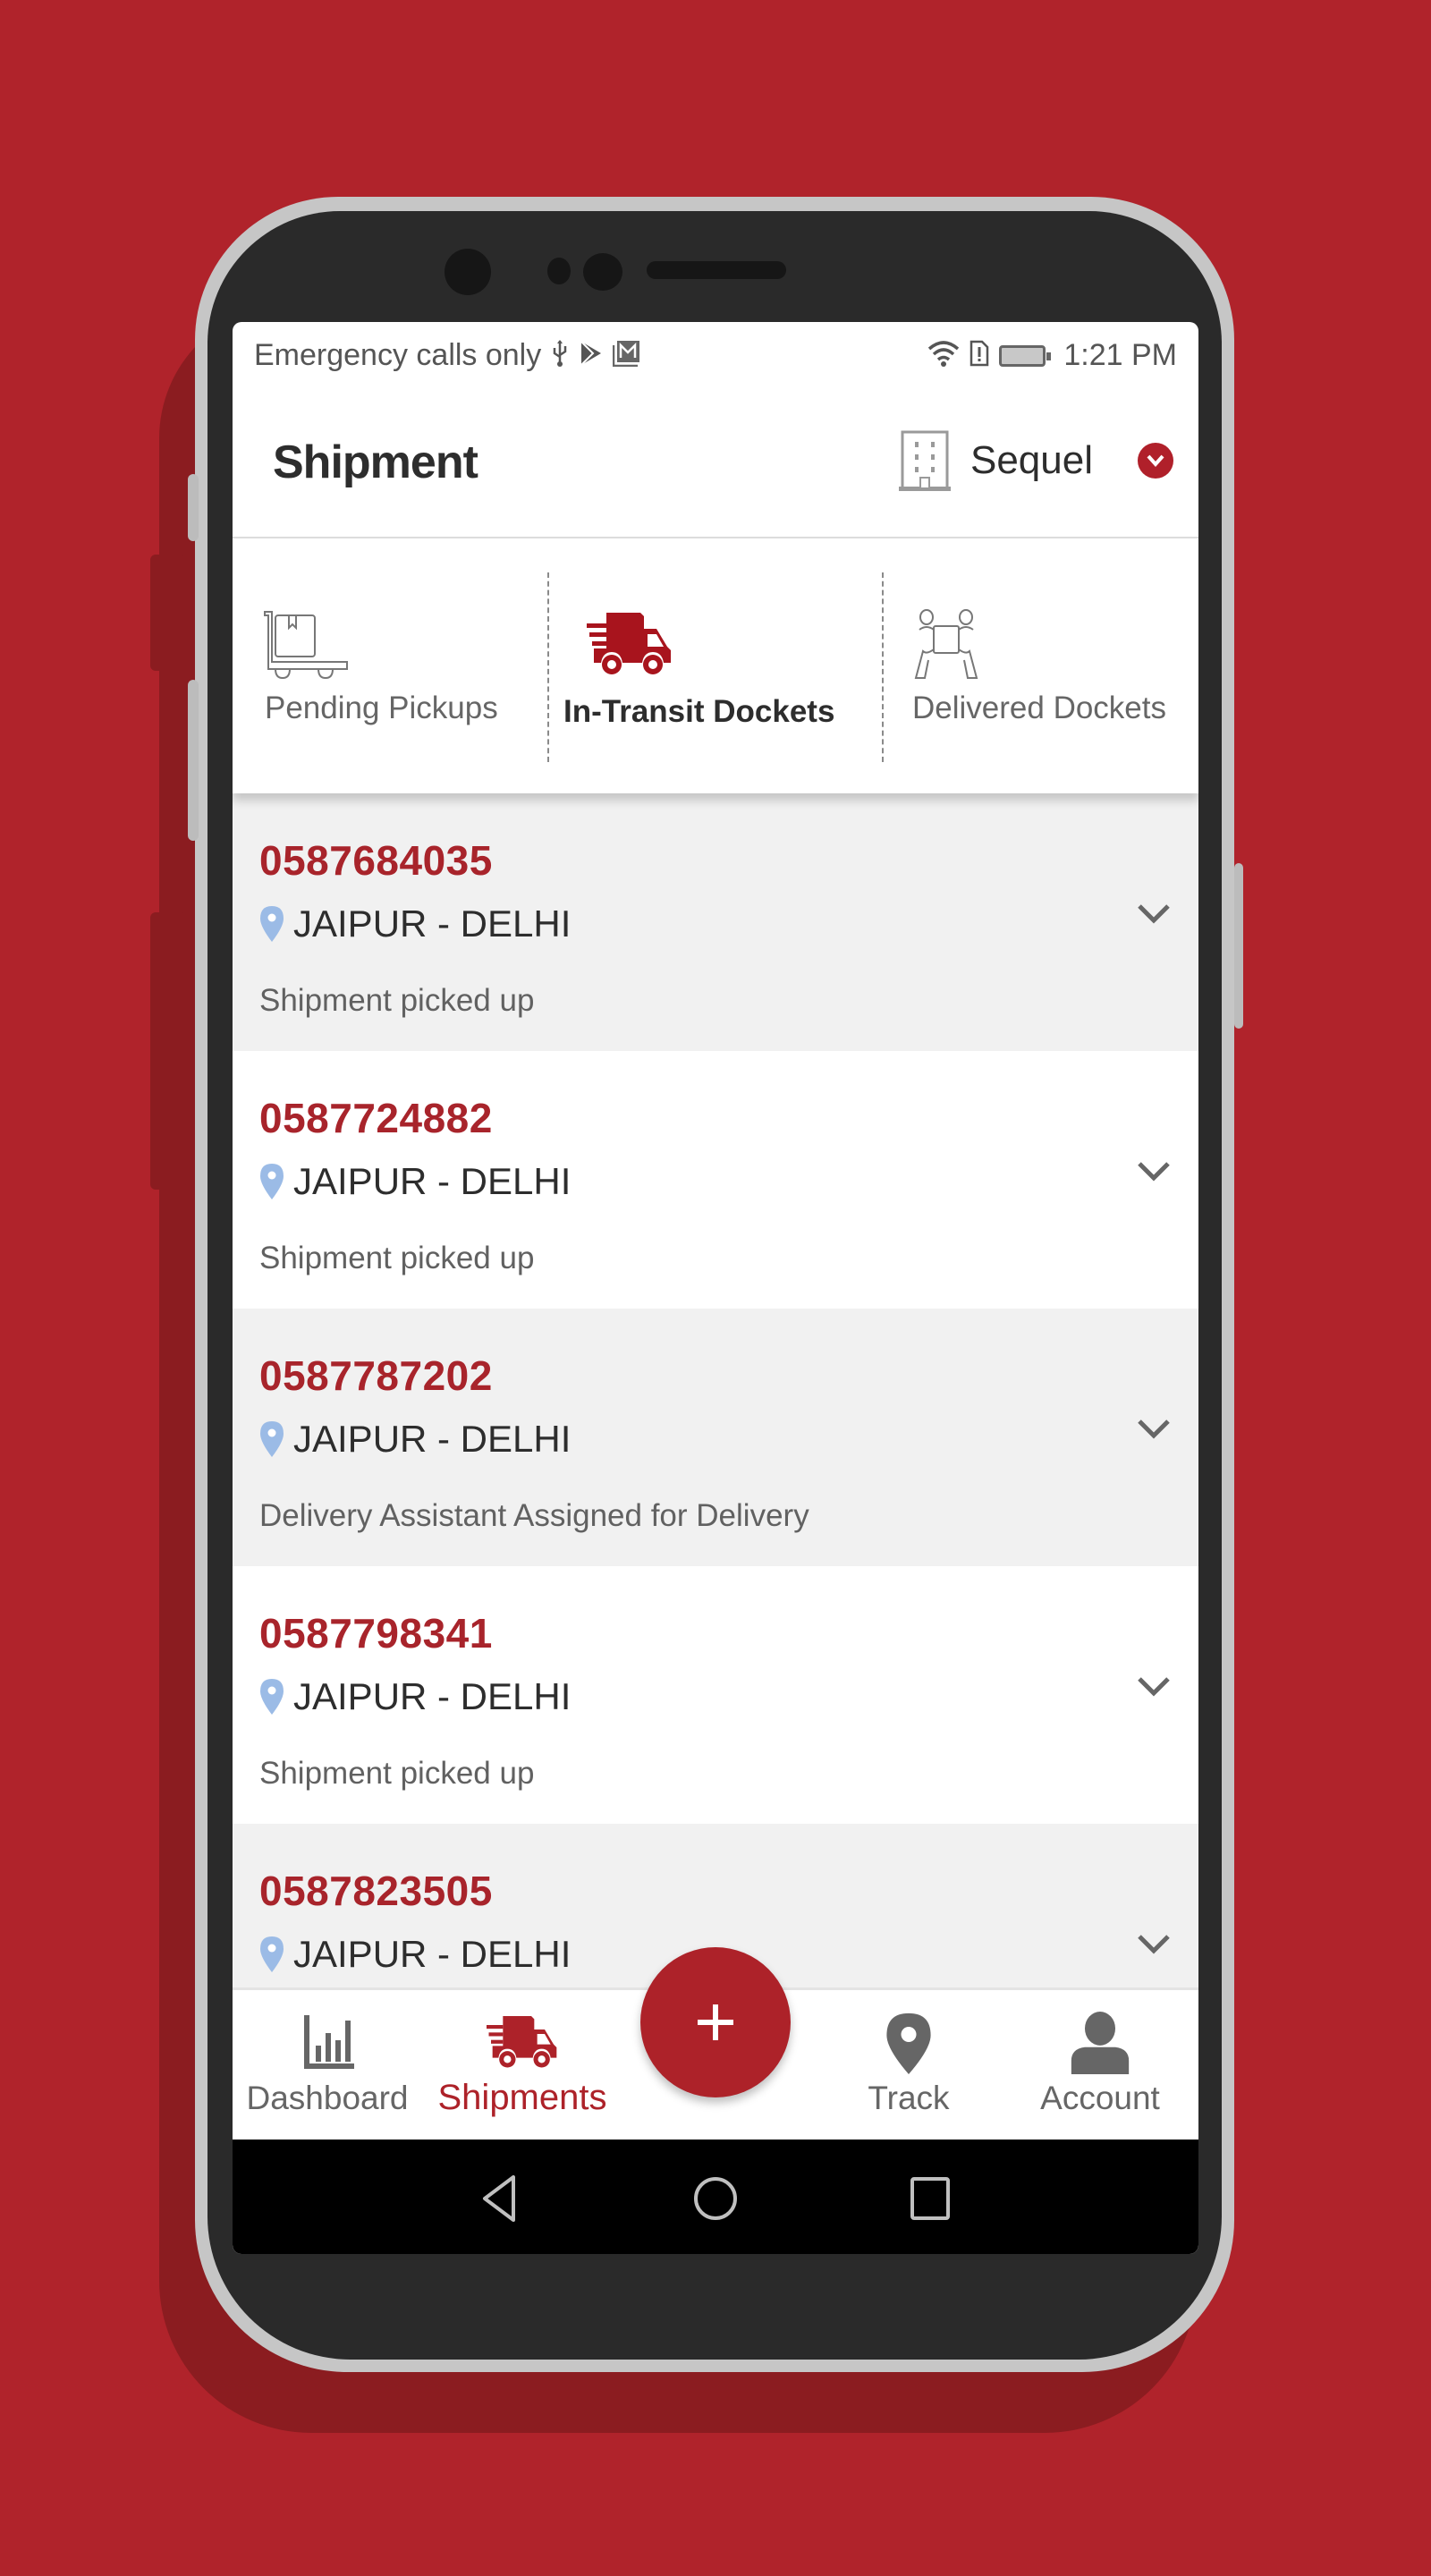  I want to click on tab-label: Delivered Dockets, so click(1039, 708).